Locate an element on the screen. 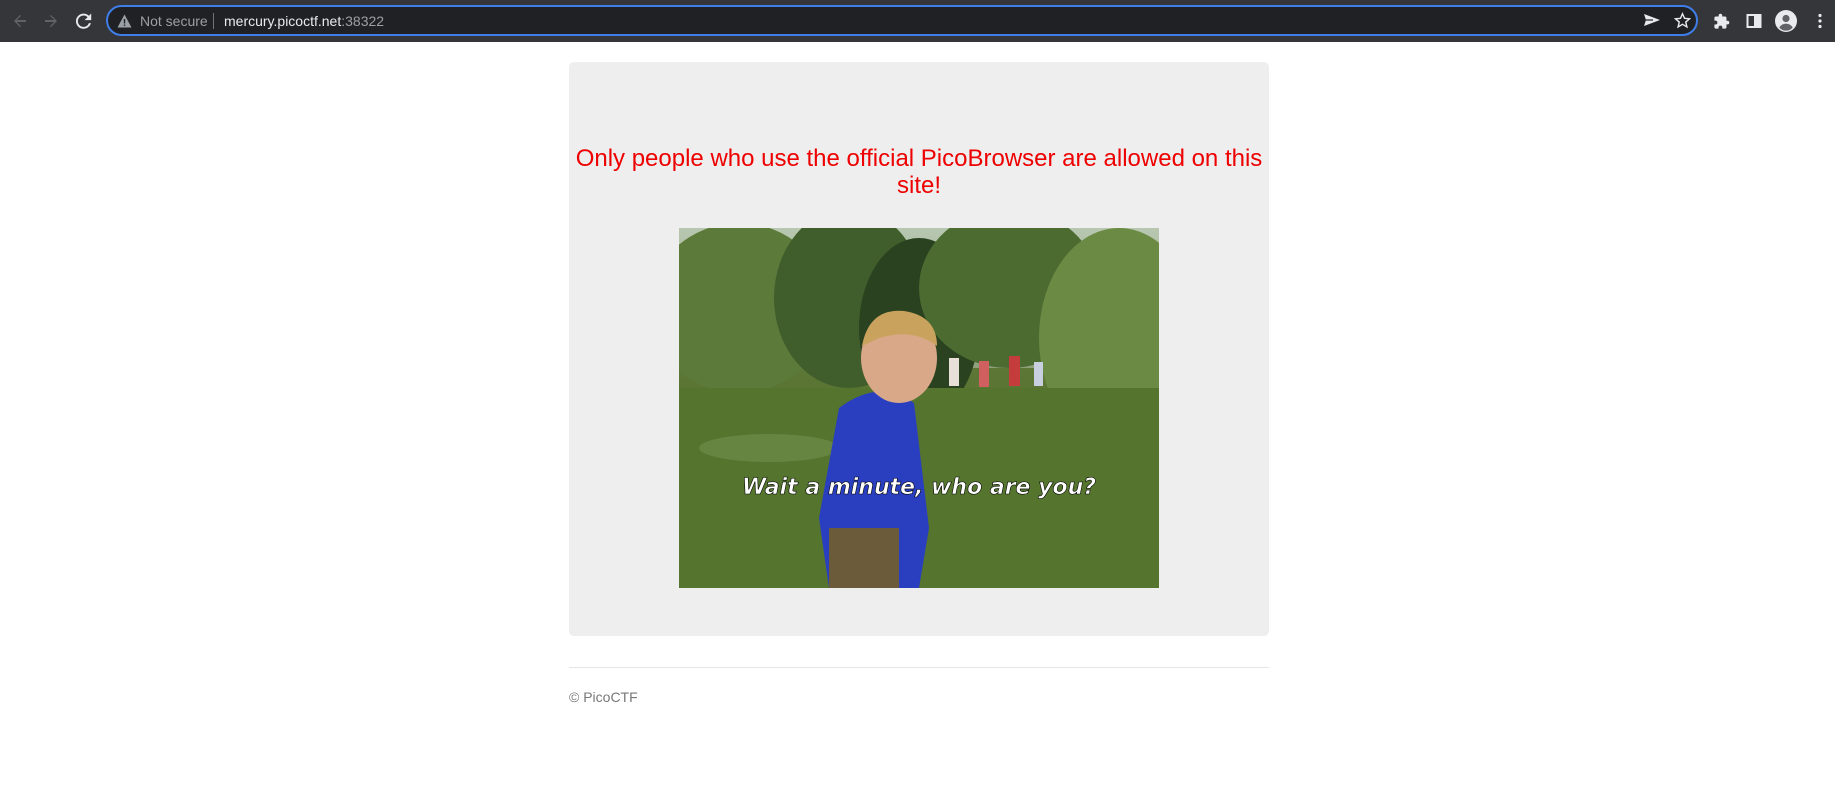  side-panel-button is located at coordinates (1754, 21).